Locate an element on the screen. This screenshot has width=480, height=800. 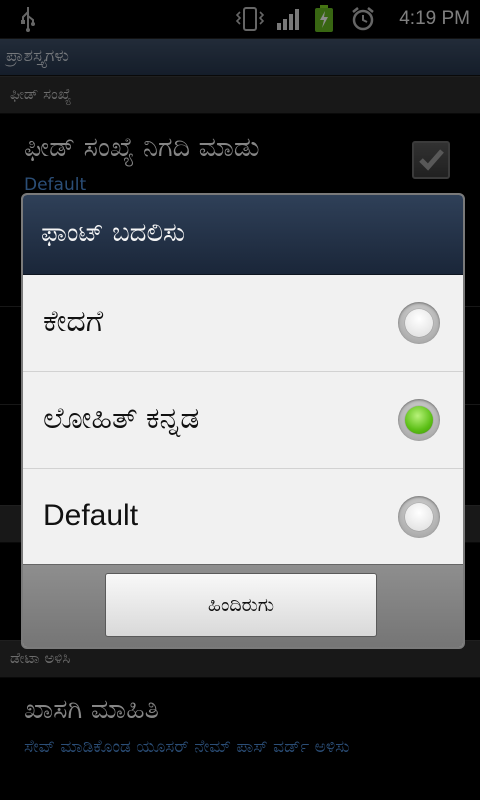
dialog-header: ಫಾಂಟ್ ಬದಲಿಸು is located at coordinates (243, 235).